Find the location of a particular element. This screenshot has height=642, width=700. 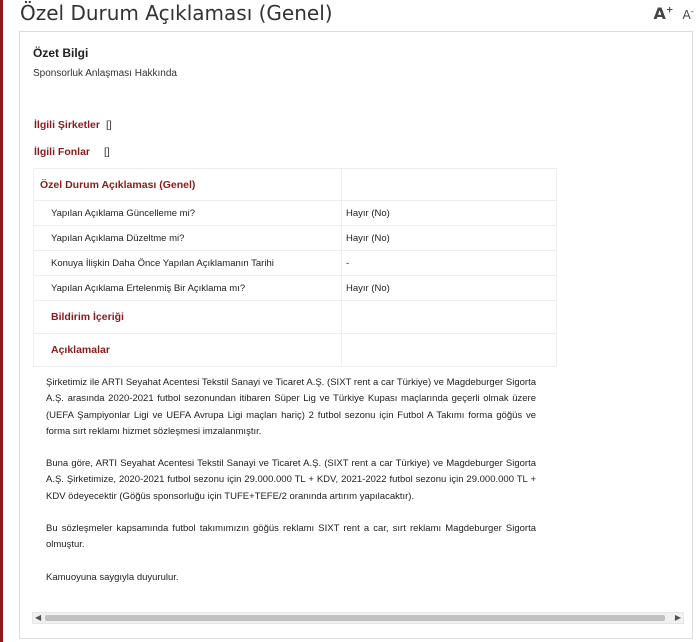

section-row: Bildirim İçeriği is located at coordinates (295, 317).